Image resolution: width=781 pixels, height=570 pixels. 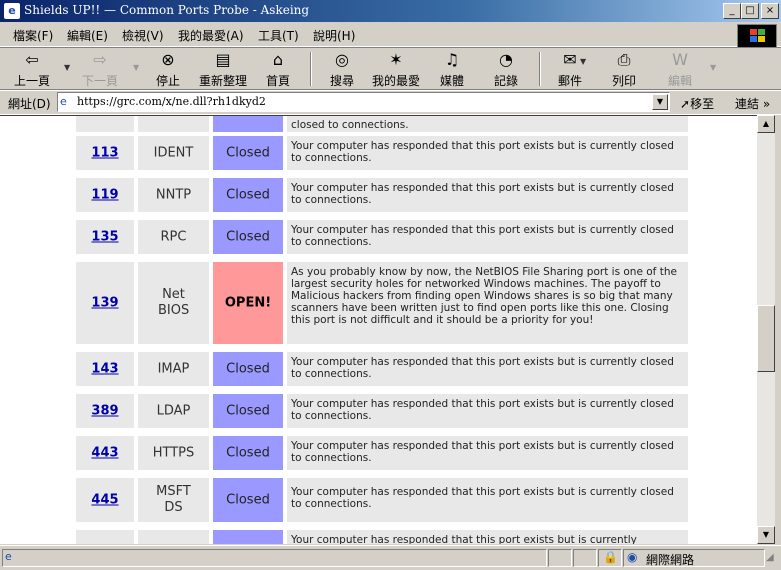 What do you see at coordinates (766, 124) in the screenshot?
I see `scroll-up-icon: ▲` at bounding box center [766, 124].